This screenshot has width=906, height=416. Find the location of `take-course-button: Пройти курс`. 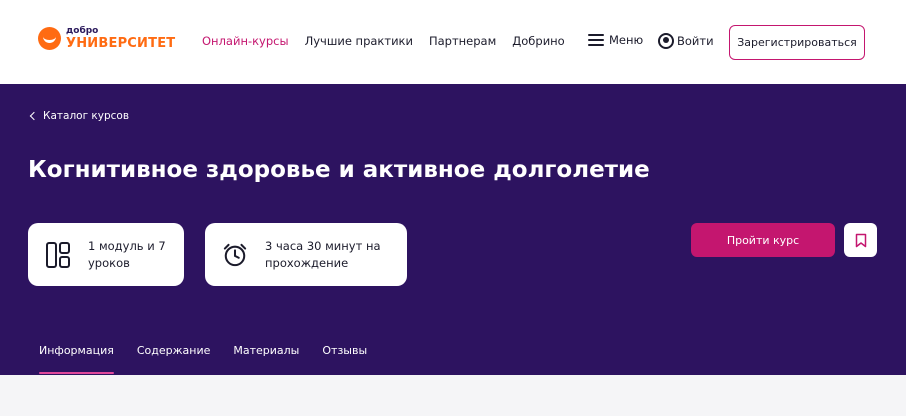

take-course-button: Пройти курс is located at coordinates (763, 240).